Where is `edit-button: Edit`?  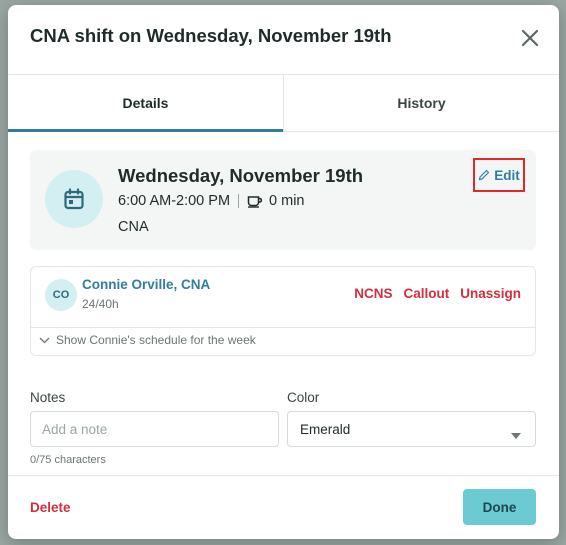 edit-button: Edit is located at coordinates (499, 175).